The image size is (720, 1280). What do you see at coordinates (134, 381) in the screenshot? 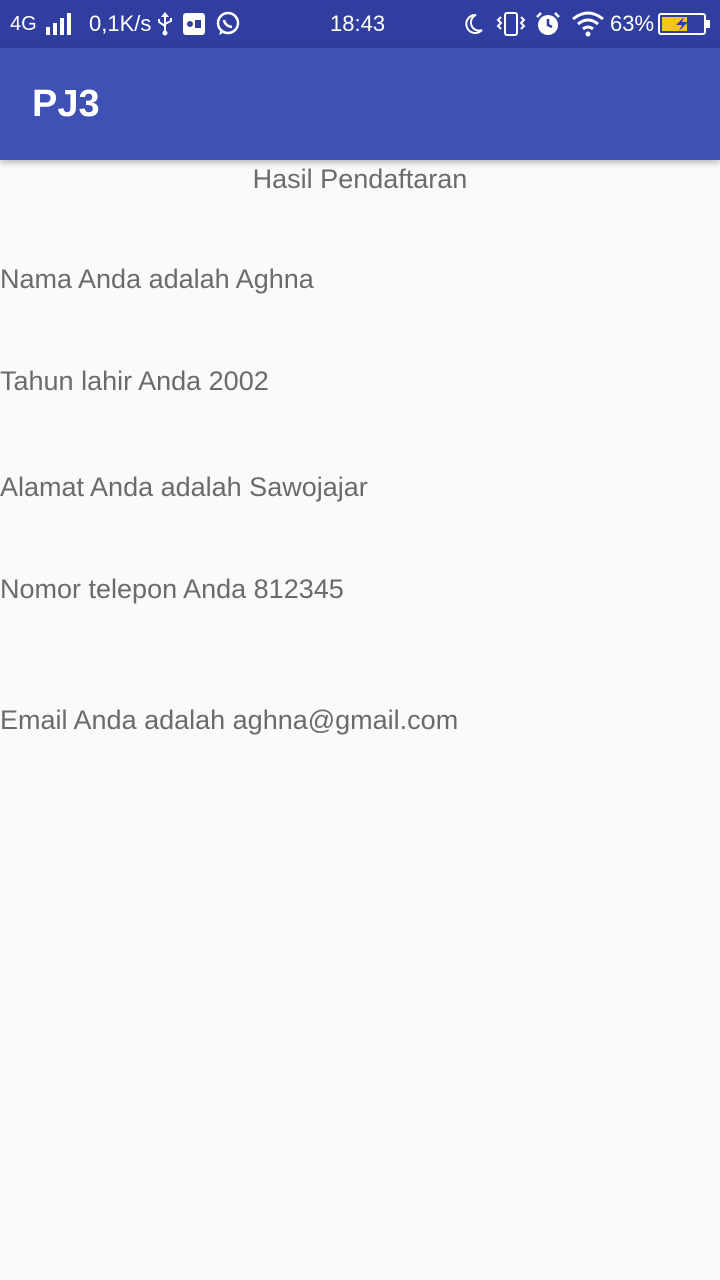
I see `birth-year-text: Tahun lahir Anda 2002` at bounding box center [134, 381].